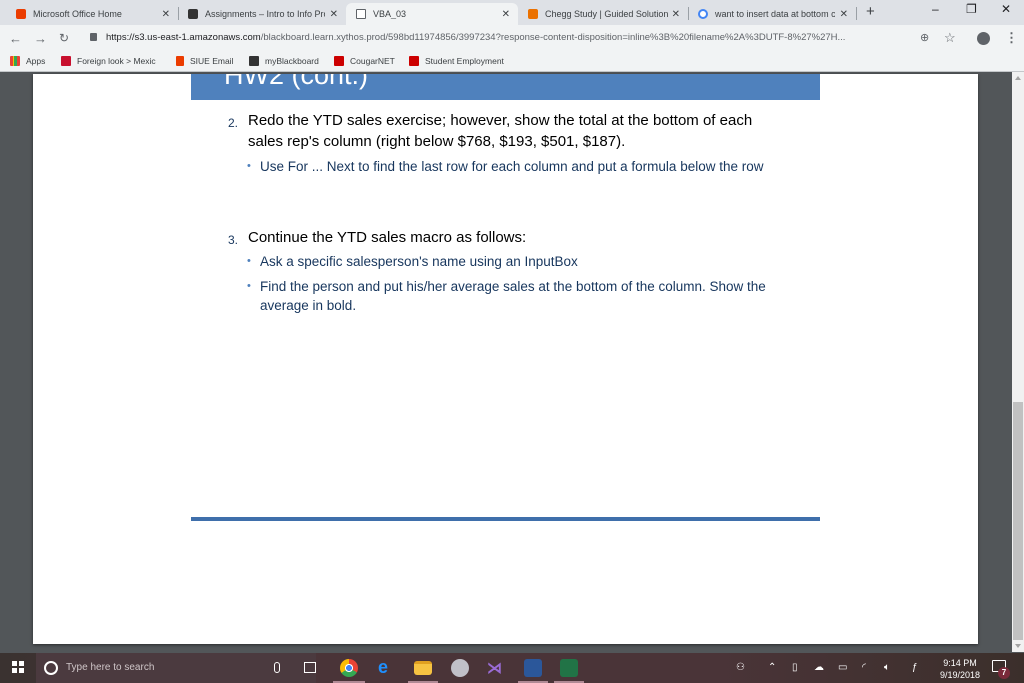  Describe the element at coordinates (292, 61) in the screenshot. I see `bookmark-label: myBlackboard` at that location.